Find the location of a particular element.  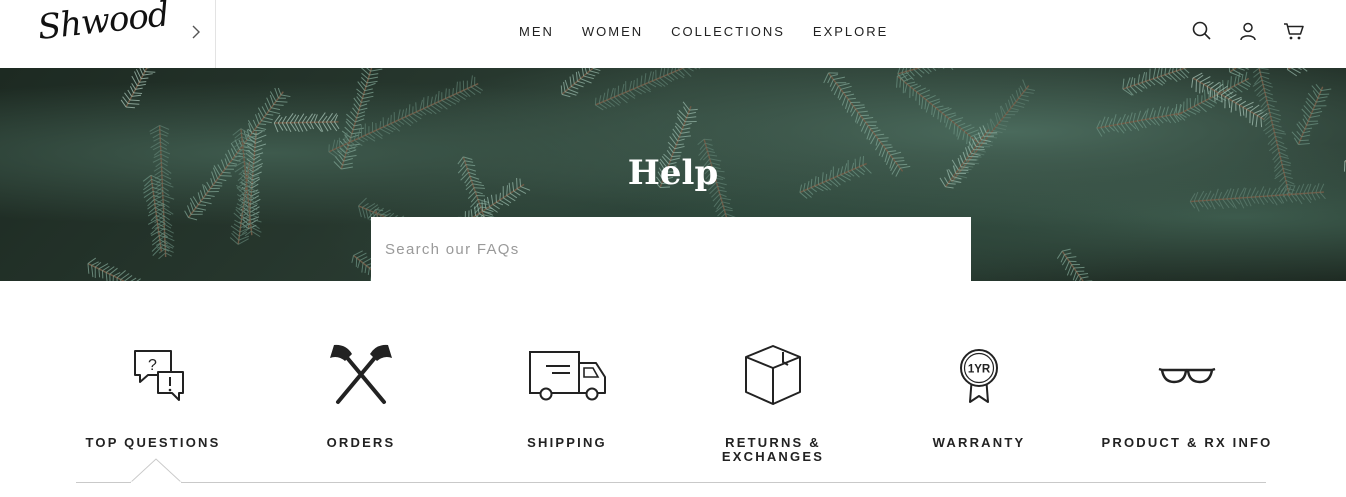

logo-area: Shwood is located at coordinates (108, 34).